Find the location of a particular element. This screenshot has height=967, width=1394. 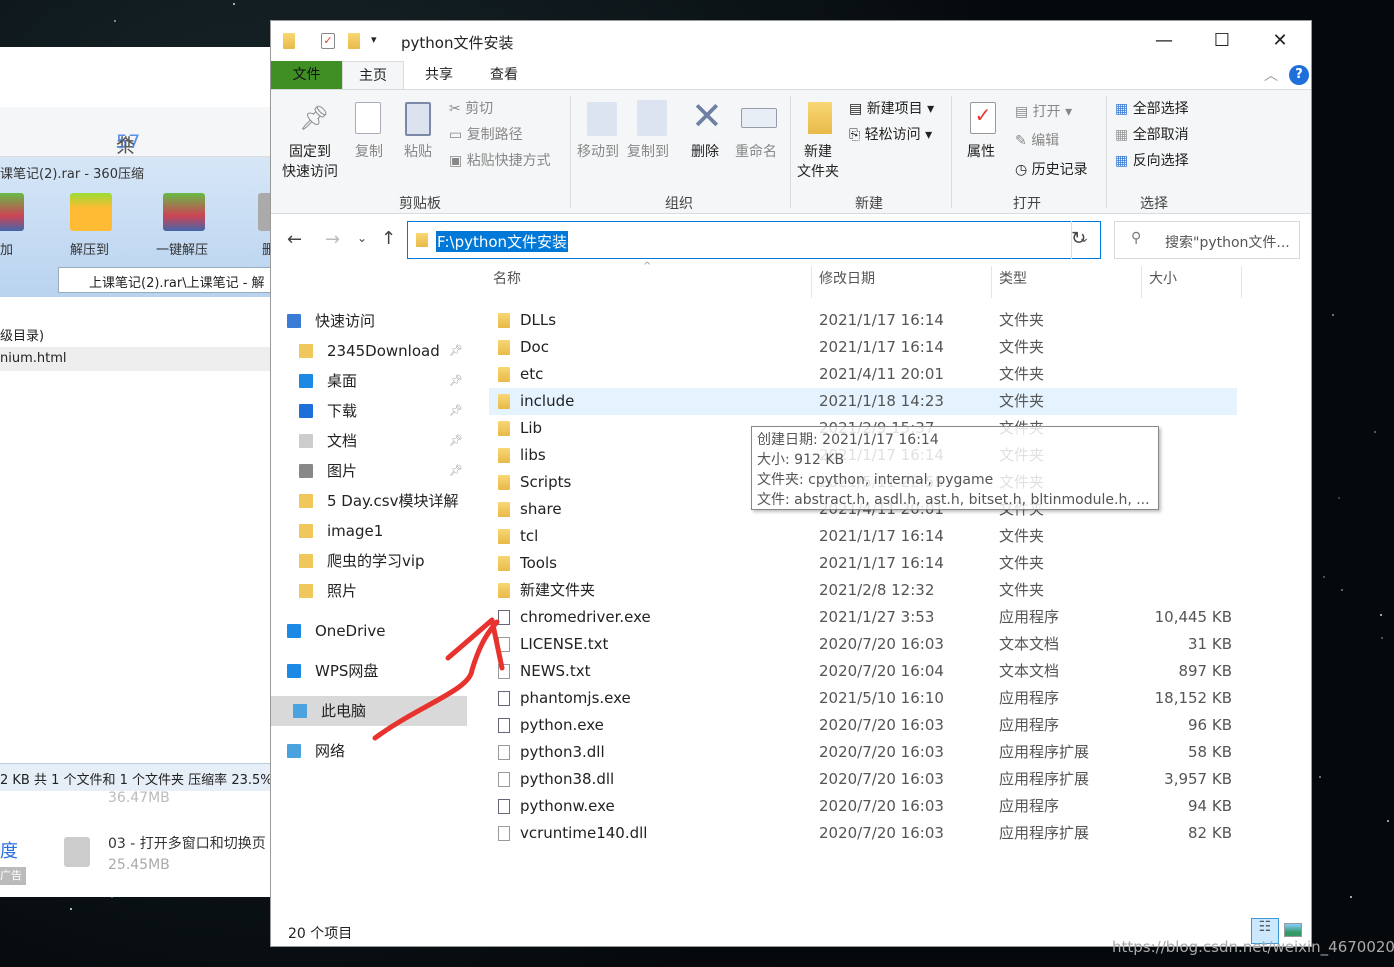

copy-to-button: 复制到 is located at coordinates (648, 152).